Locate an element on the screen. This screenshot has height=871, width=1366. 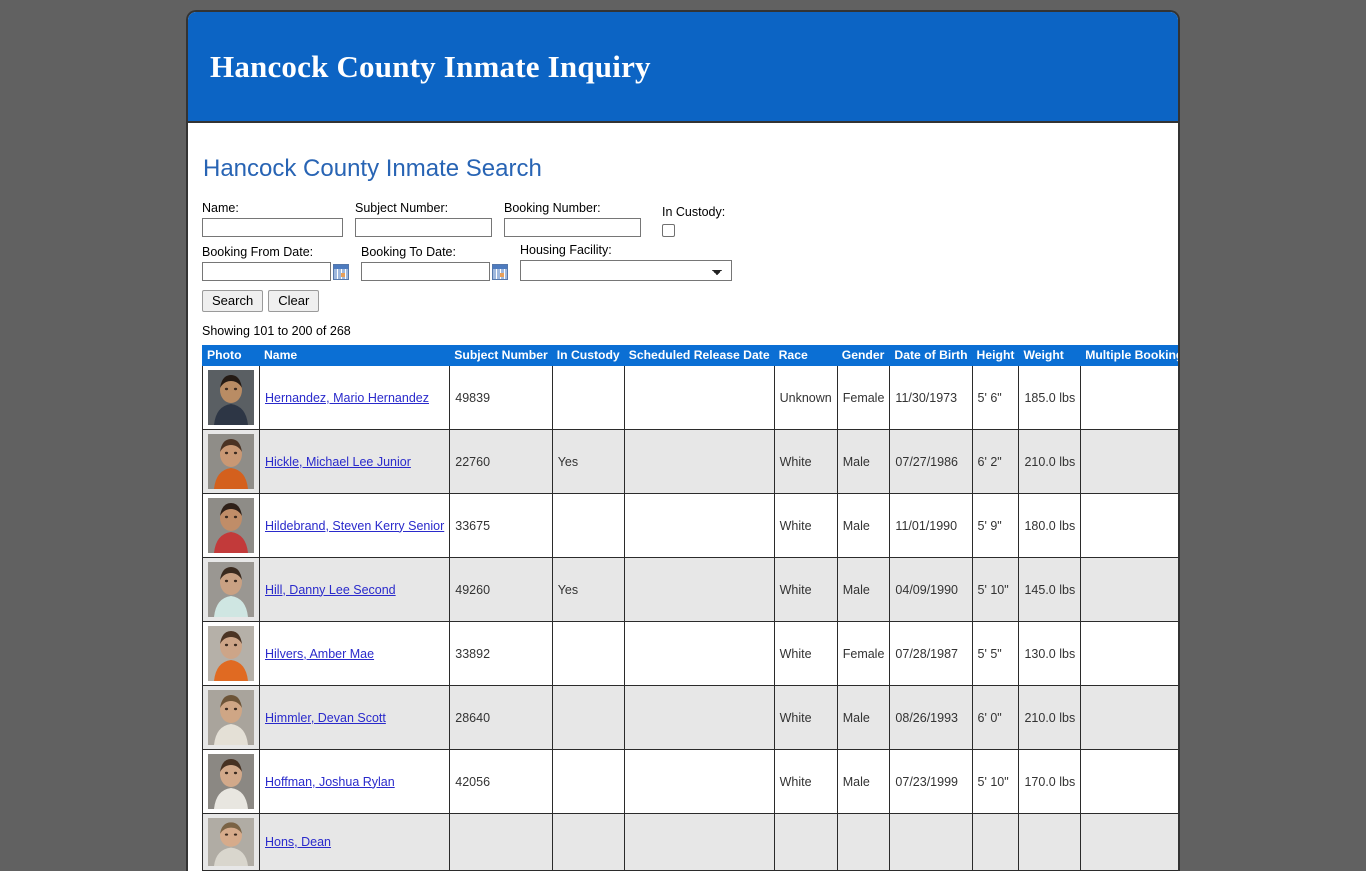
column-header-height: Height is located at coordinates (995, 355).